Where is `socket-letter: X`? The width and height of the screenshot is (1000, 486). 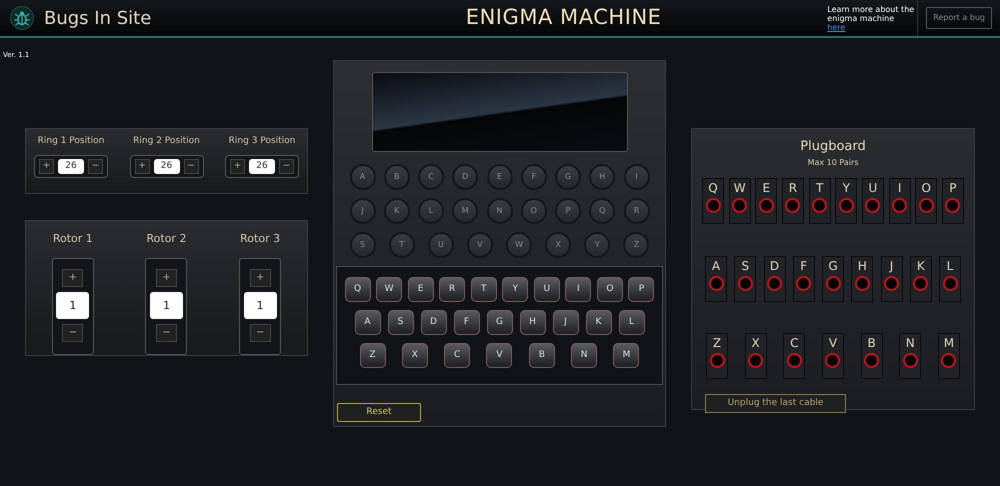
socket-letter: X is located at coordinates (756, 342).